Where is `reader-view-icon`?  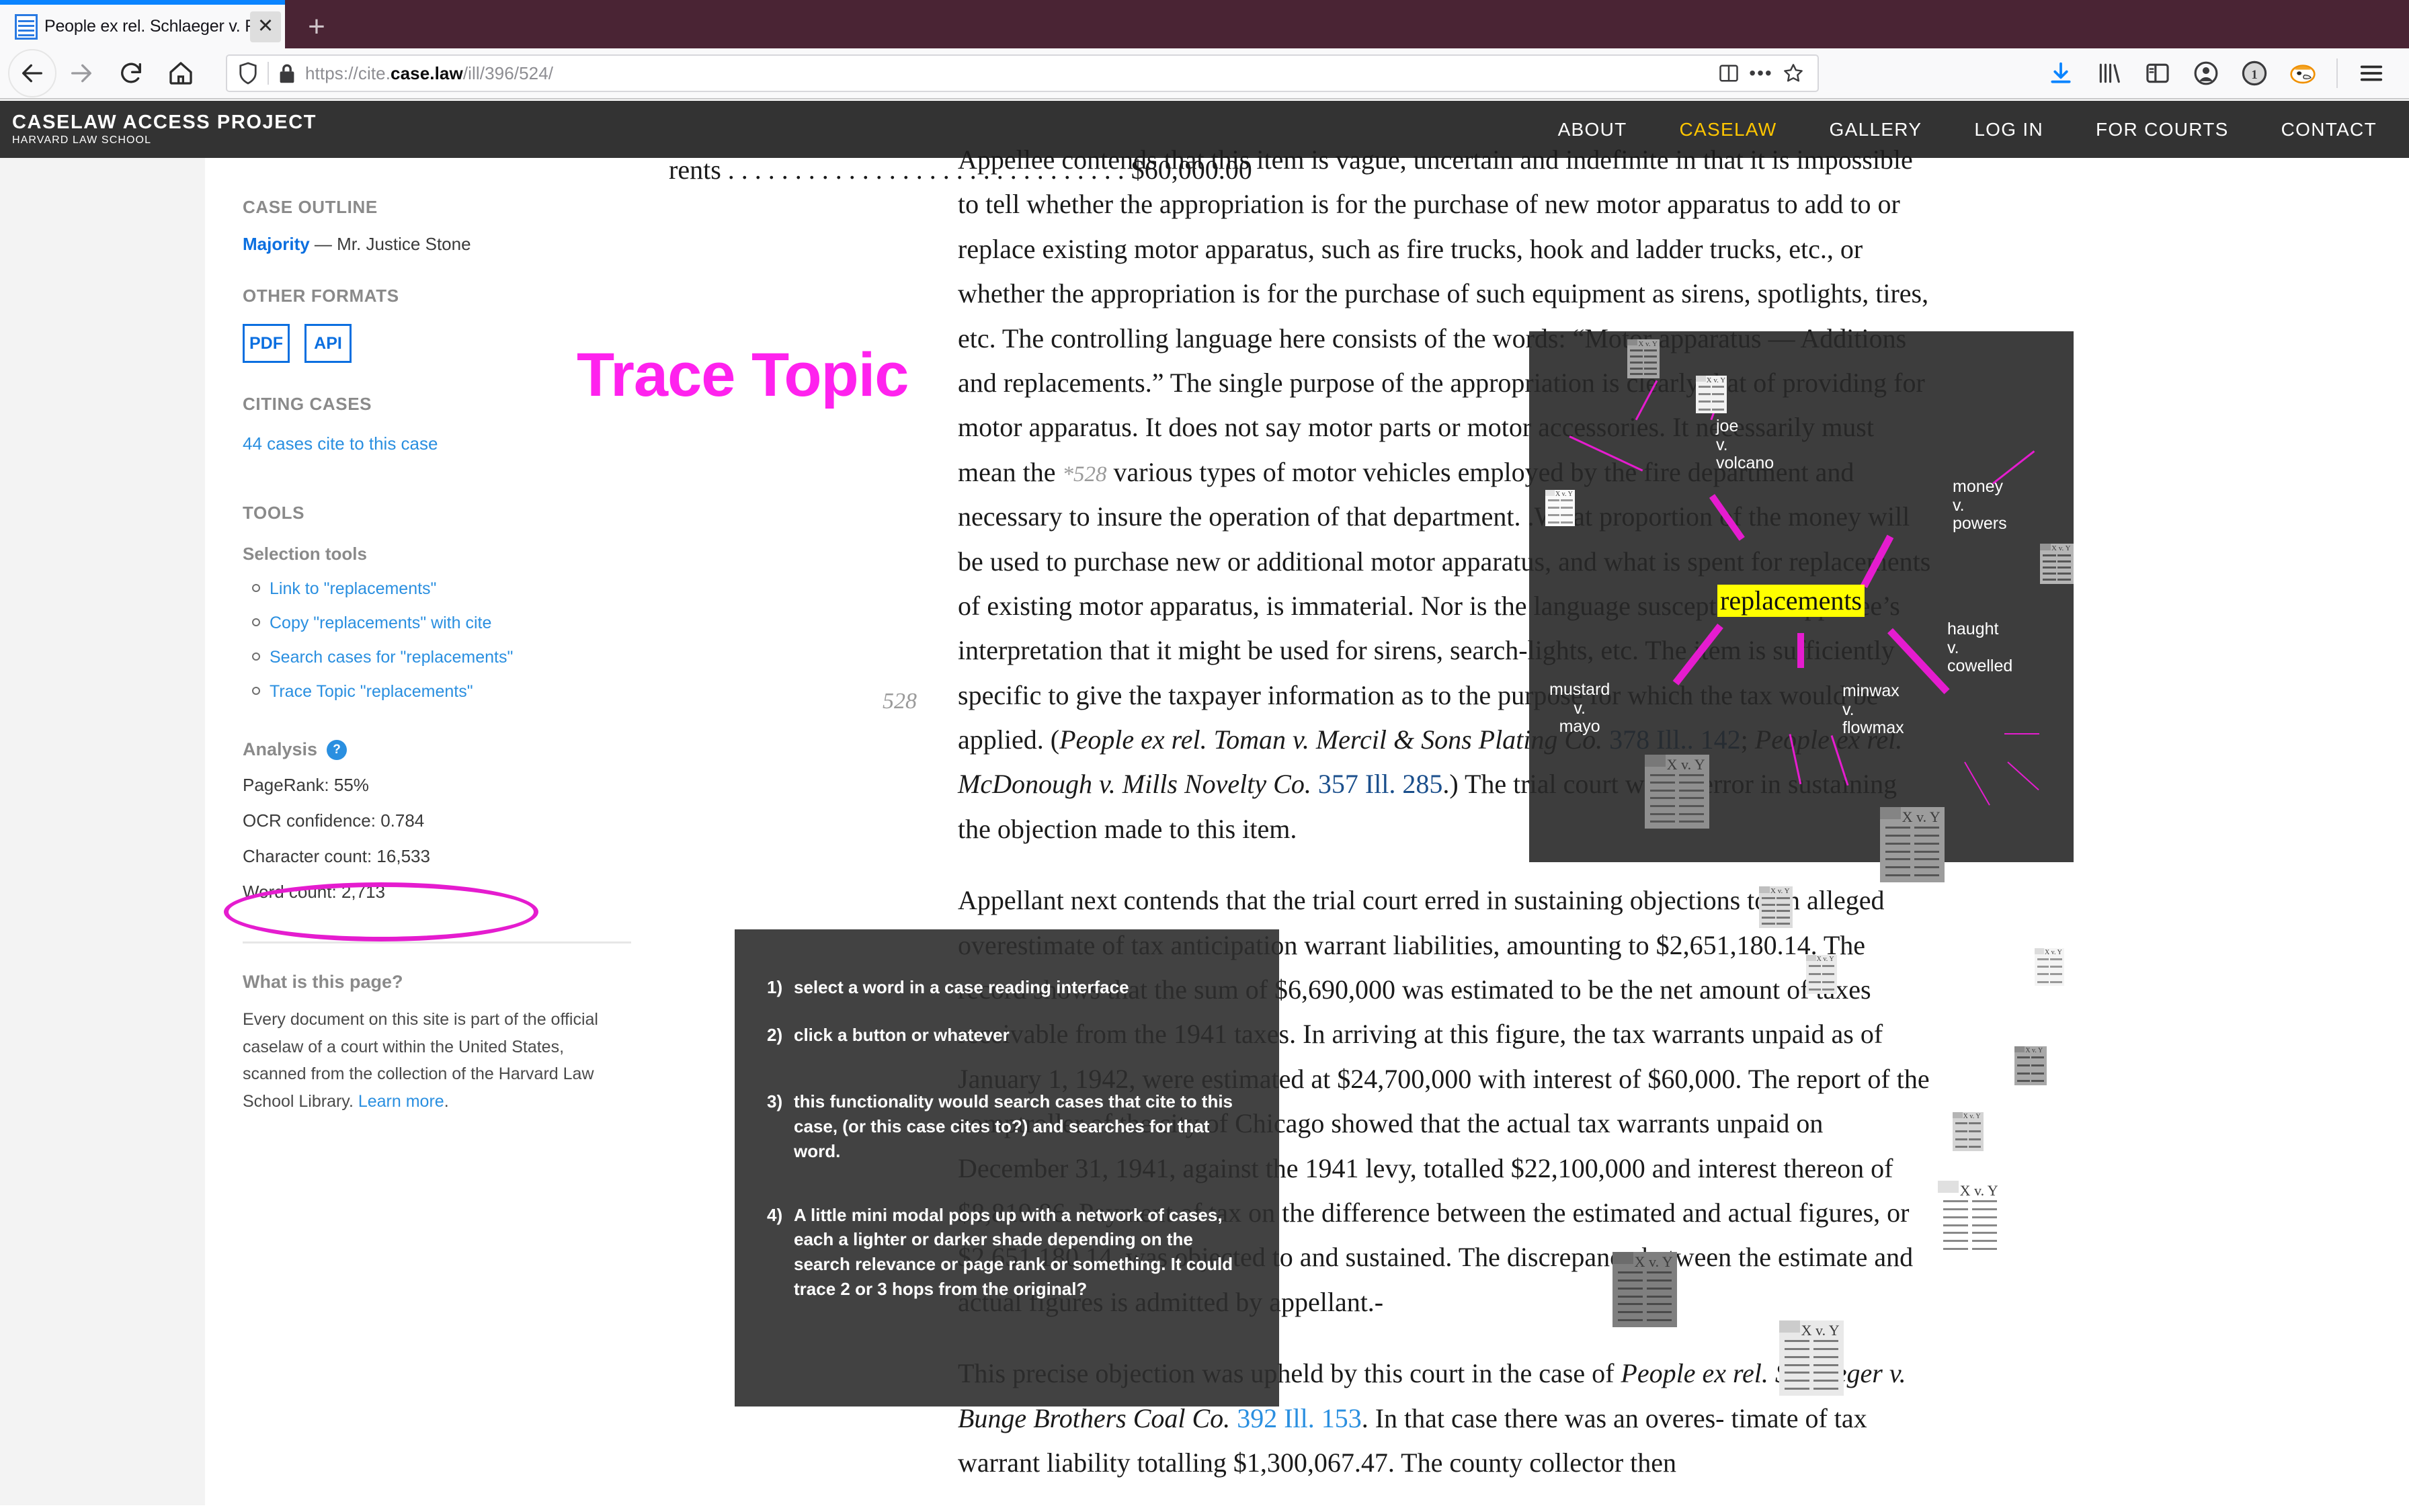 reader-view-icon is located at coordinates (1729, 73).